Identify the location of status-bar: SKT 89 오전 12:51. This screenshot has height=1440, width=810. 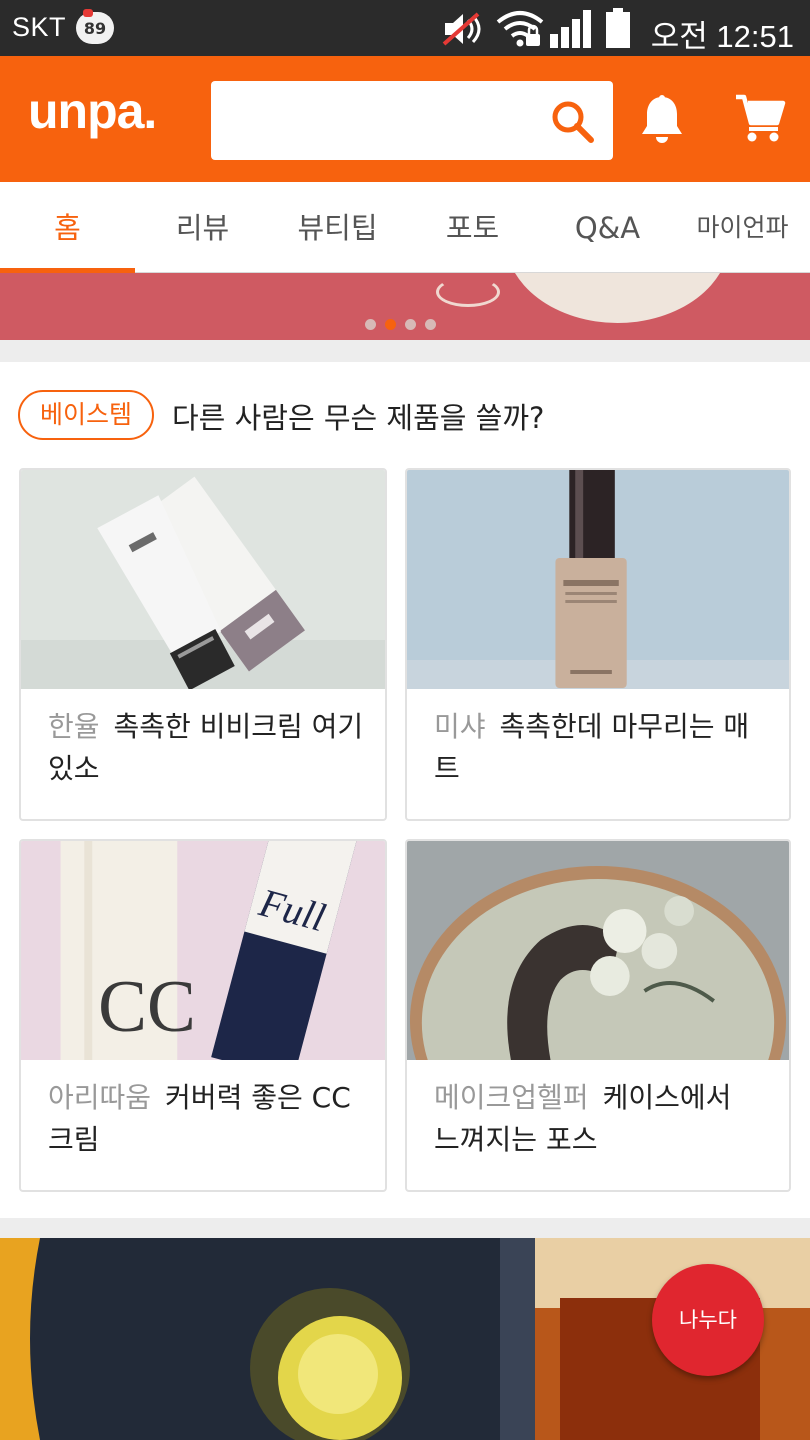
(405, 28).